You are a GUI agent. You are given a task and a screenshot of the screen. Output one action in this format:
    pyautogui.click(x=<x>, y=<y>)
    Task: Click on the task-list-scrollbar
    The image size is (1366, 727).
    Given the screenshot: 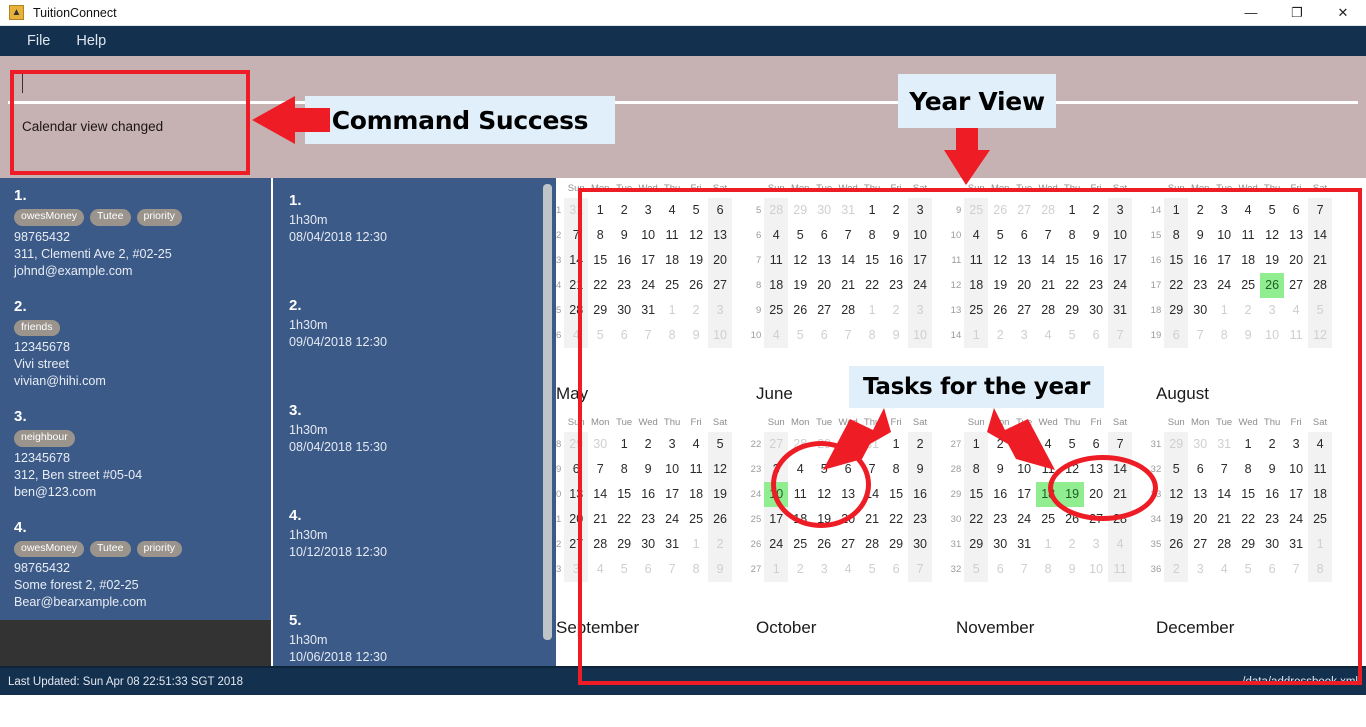 What is the action you would take?
    pyautogui.click(x=548, y=422)
    